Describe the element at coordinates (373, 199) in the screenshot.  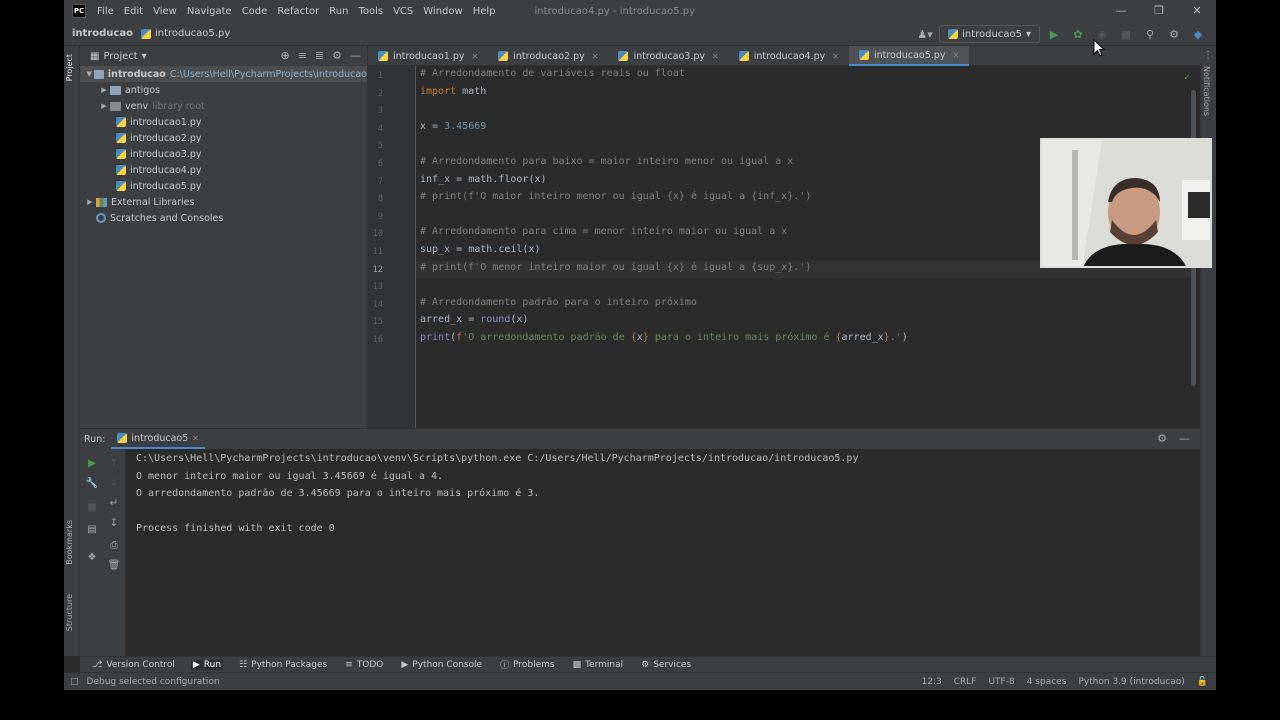
I see `line-number: 8` at that location.